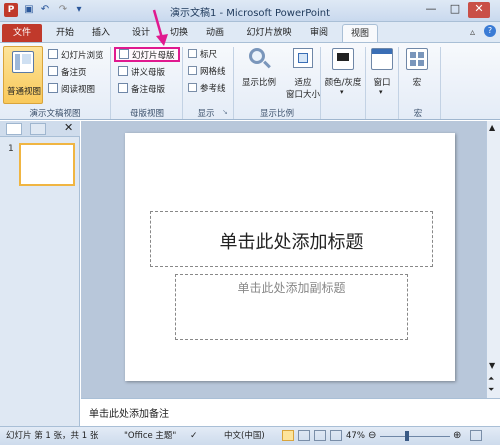 Image resolution: width=500 pixels, height=445 pixels. Describe the element at coordinates (417, 75) in the screenshot. I see `macros-button: 宏` at that location.